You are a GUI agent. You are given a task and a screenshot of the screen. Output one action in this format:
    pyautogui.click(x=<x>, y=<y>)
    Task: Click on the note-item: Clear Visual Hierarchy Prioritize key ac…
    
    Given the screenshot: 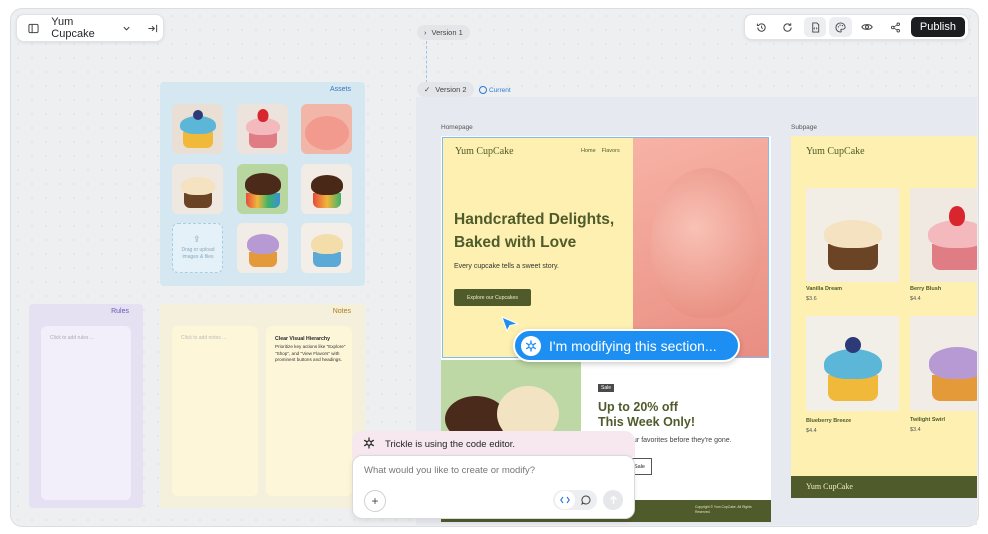 What is the action you would take?
    pyautogui.click(x=309, y=411)
    